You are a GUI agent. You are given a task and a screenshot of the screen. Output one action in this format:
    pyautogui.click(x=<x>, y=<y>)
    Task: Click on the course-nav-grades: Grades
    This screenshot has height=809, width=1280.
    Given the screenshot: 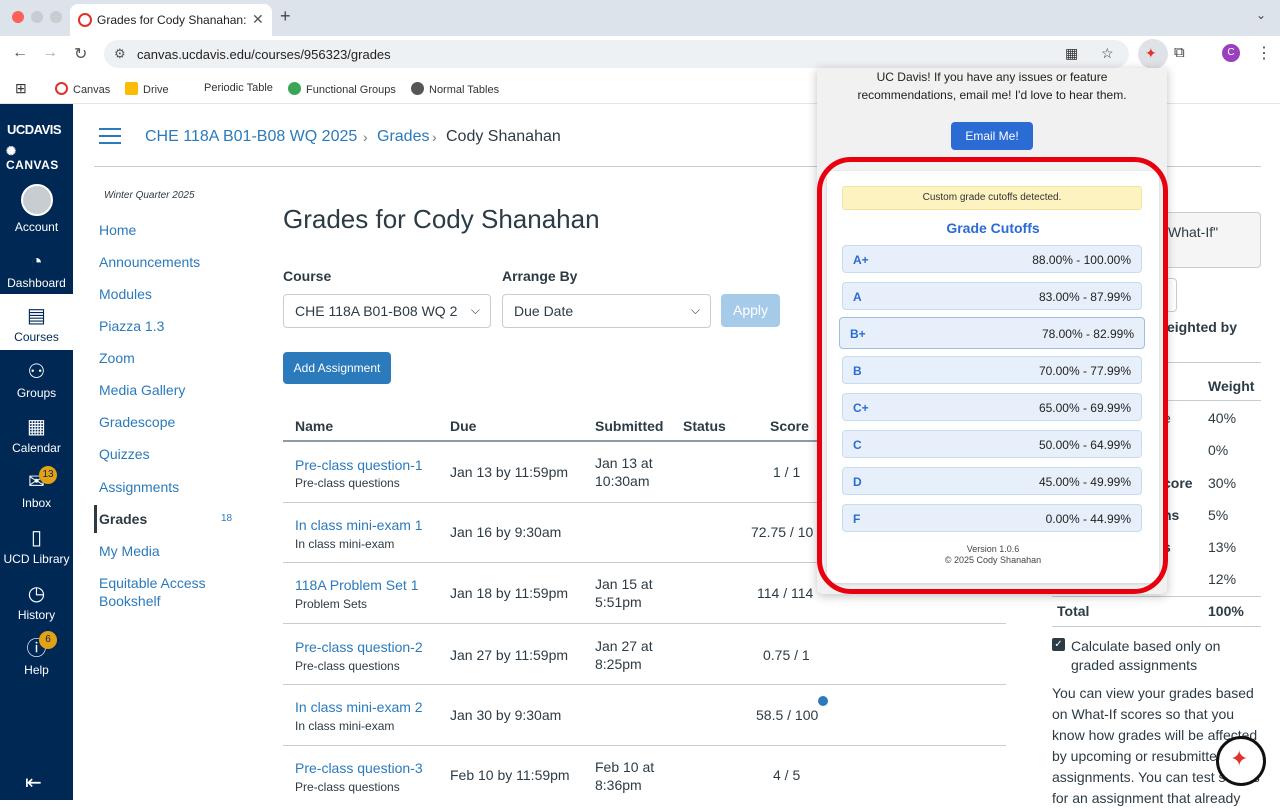 What is the action you would take?
    pyautogui.click(x=123, y=519)
    